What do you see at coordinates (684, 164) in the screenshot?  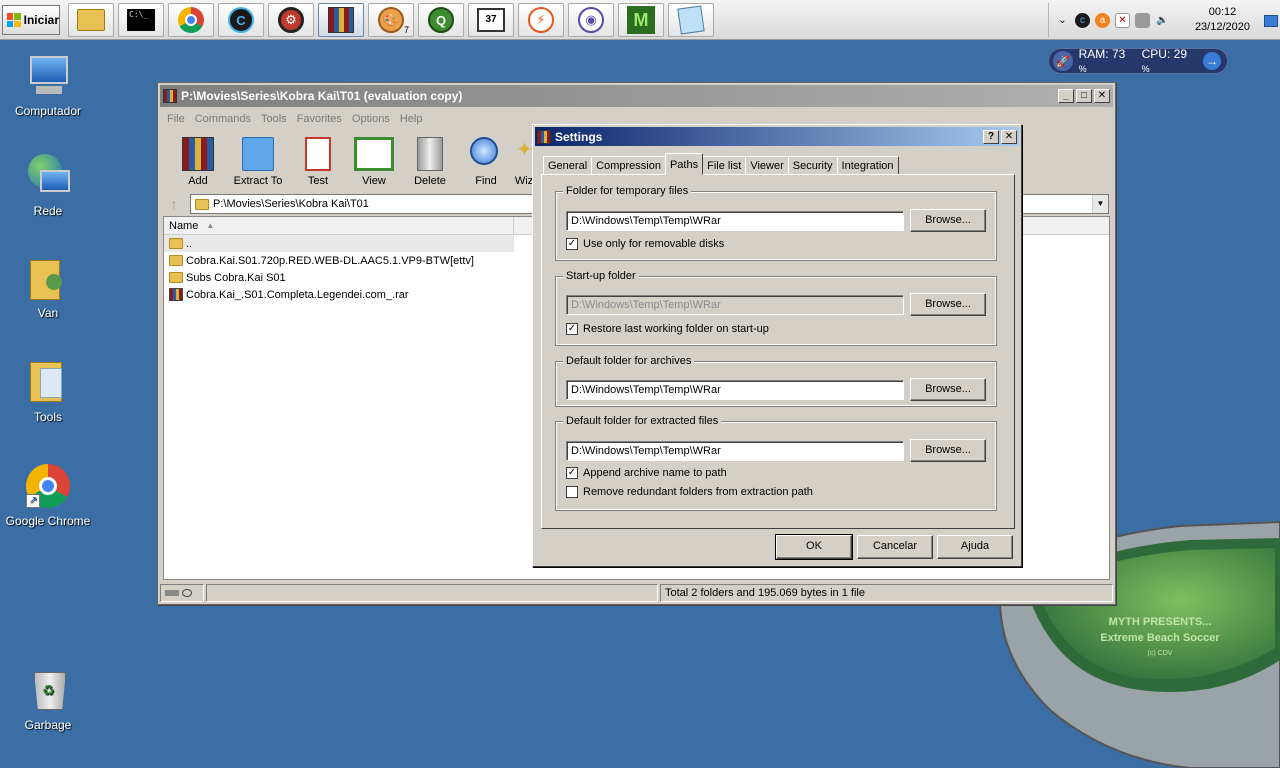 I see `tab-paths: Paths` at bounding box center [684, 164].